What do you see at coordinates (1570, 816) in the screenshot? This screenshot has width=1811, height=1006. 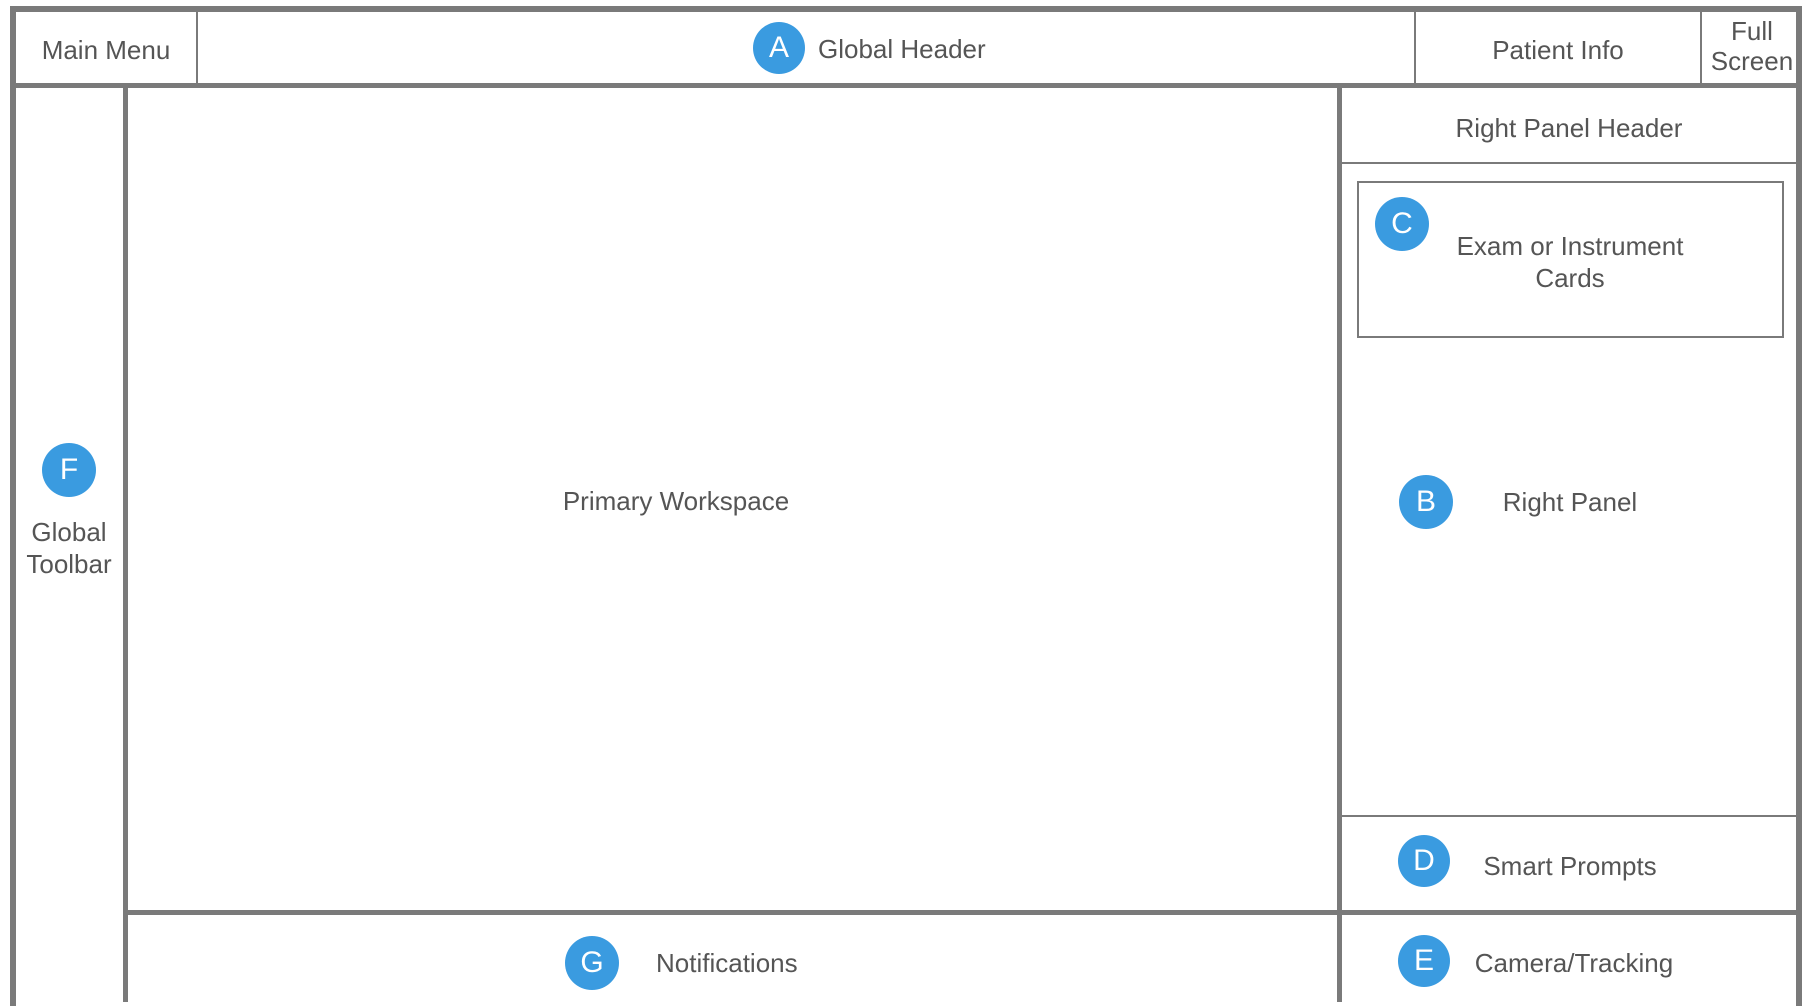 I see `smart-prompts-divider` at bounding box center [1570, 816].